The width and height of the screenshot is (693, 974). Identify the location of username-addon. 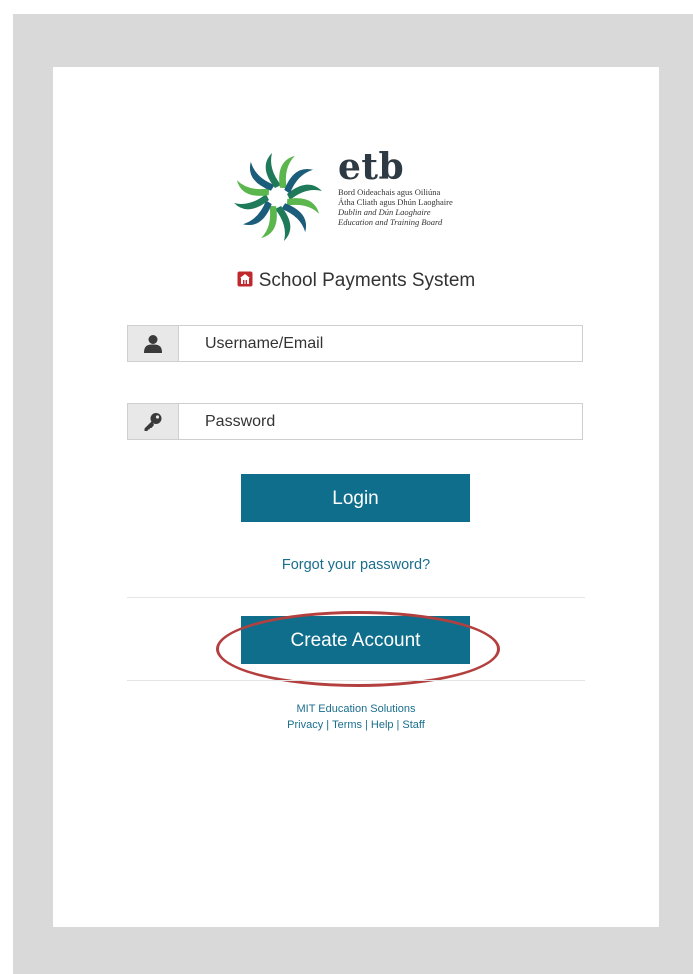
(153, 343).